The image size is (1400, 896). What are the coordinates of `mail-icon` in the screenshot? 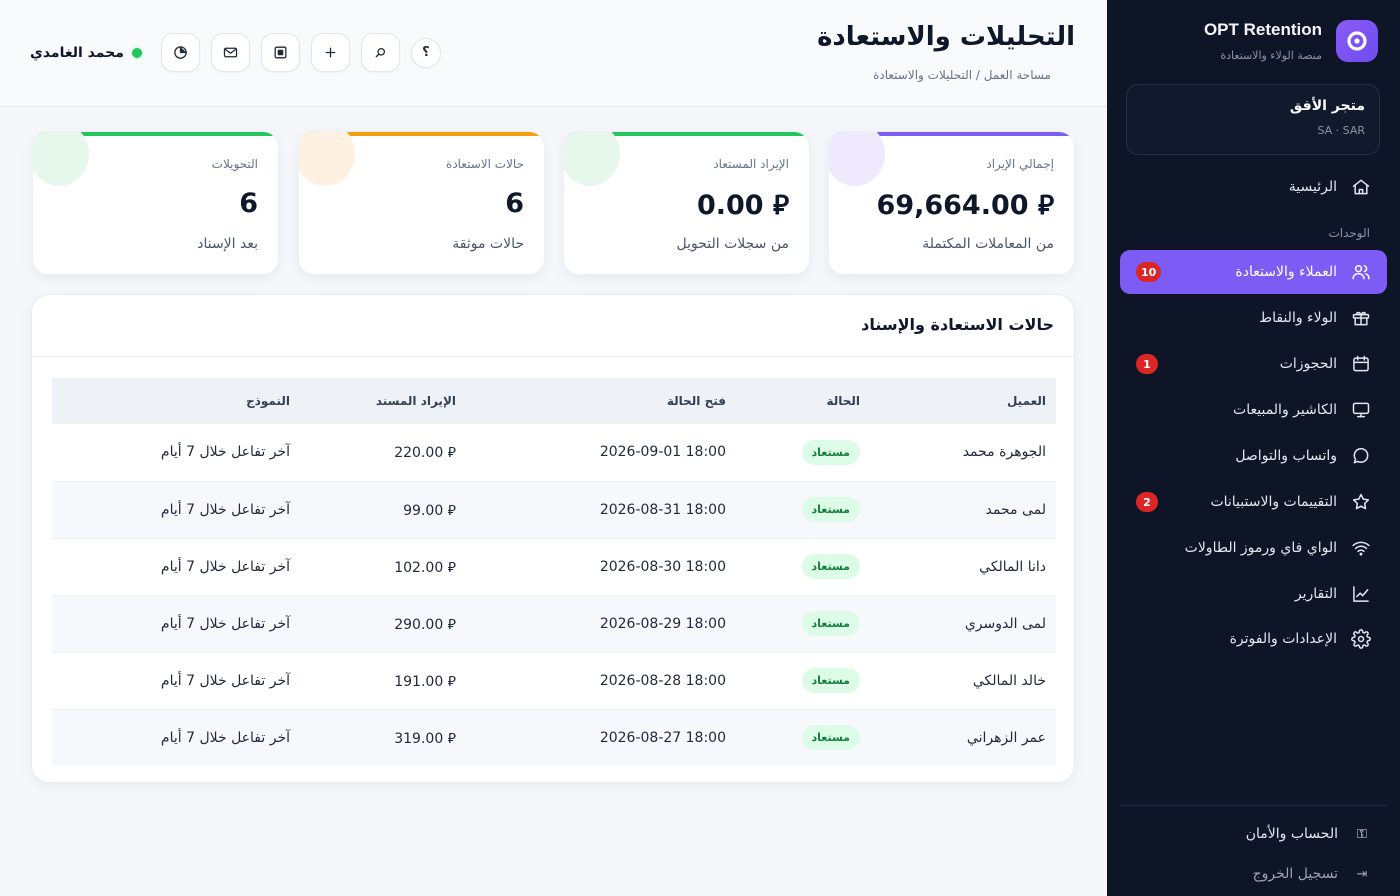 It's located at (230, 52).